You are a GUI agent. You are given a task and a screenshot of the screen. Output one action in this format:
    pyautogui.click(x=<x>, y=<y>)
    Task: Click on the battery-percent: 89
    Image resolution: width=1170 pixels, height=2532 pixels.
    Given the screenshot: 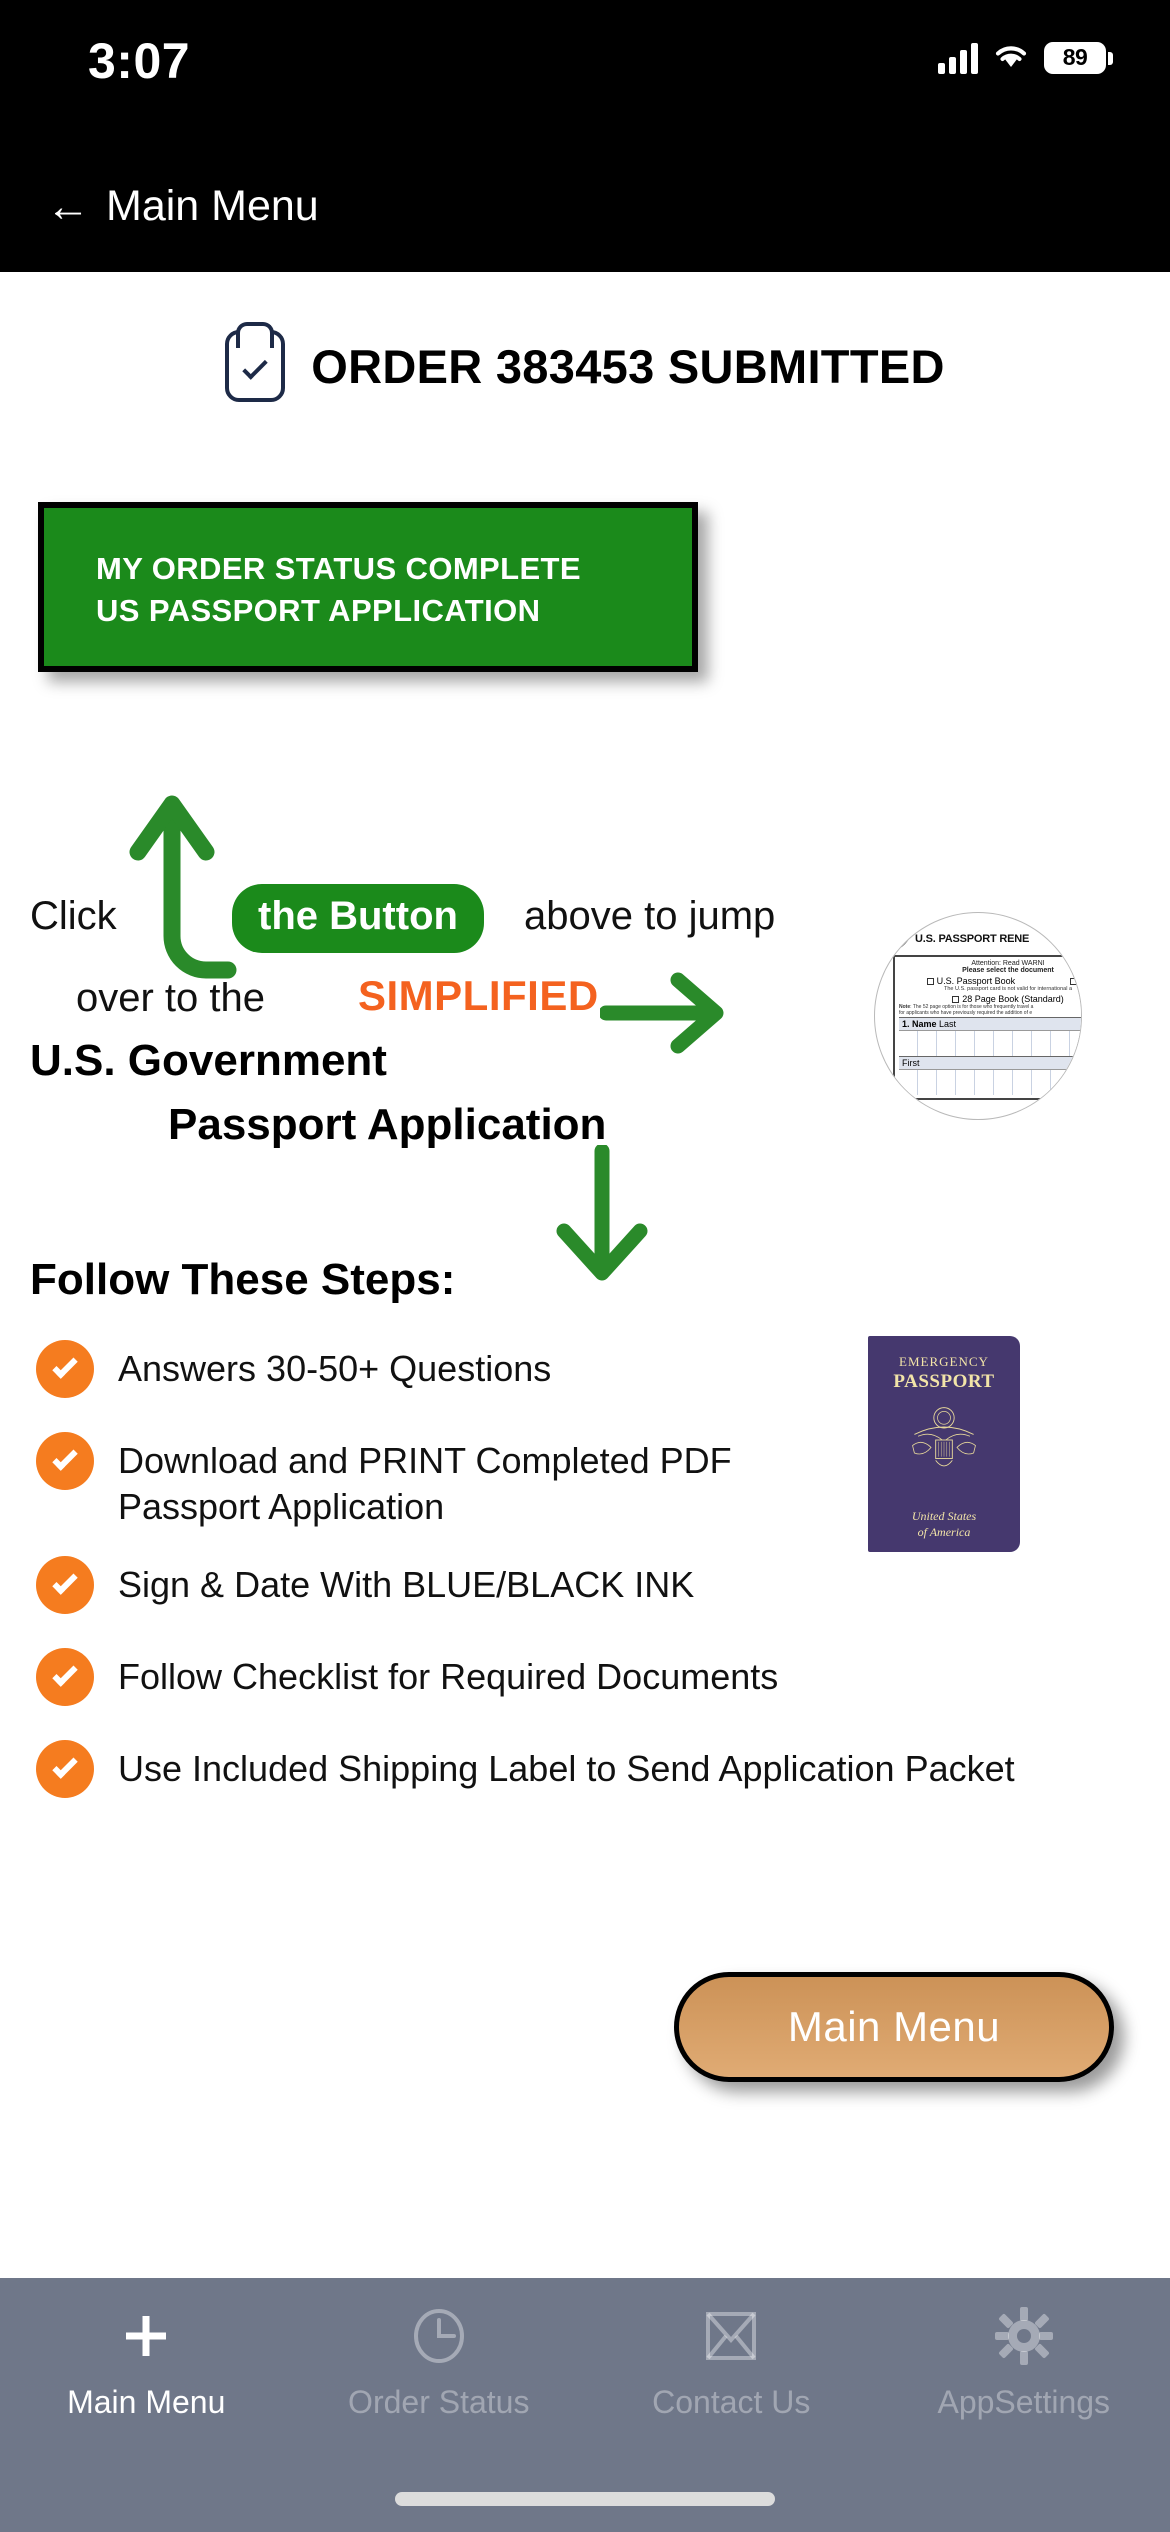 What is the action you would take?
    pyautogui.click(x=1075, y=57)
    